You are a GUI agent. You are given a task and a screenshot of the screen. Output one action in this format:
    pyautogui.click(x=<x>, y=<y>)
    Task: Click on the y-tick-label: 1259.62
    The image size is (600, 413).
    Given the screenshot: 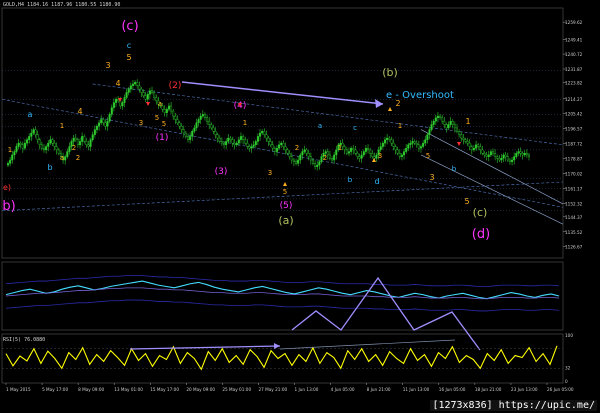 What is the action you would take?
    pyautogui.click(x=574, y=22)
    